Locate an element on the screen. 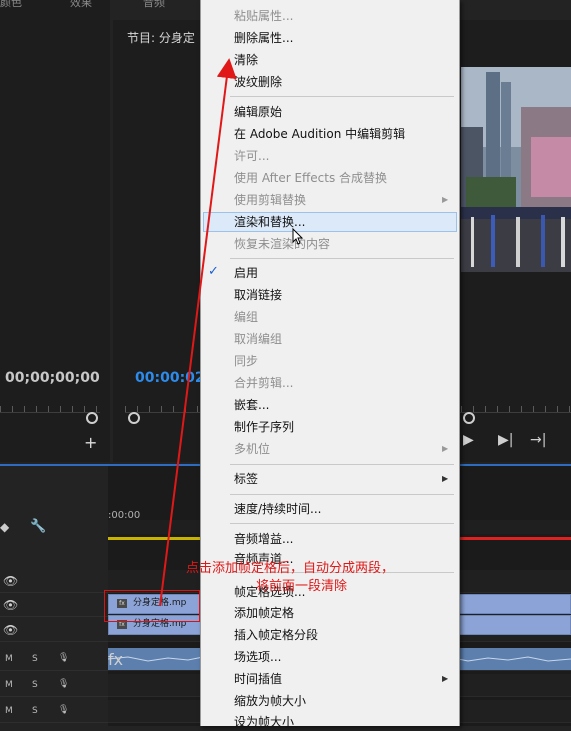  annotation-arrow is located at coordinates (198, 332).